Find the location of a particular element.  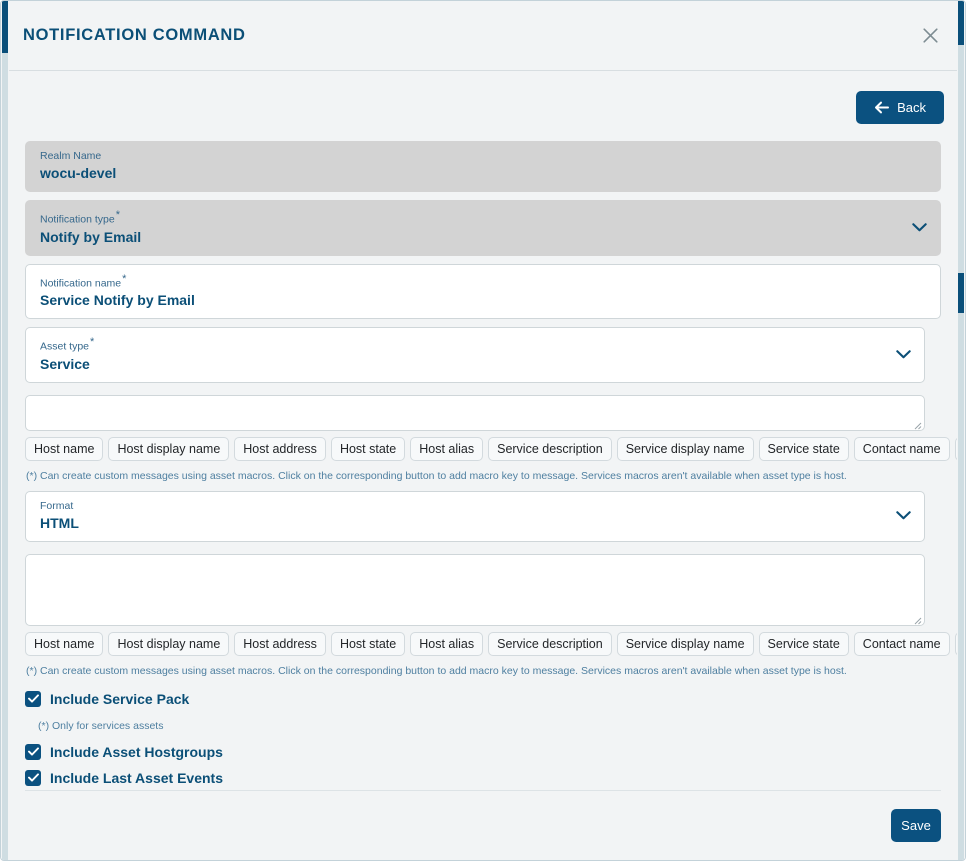

left-scrollbar is located at coordinates (5, 430).